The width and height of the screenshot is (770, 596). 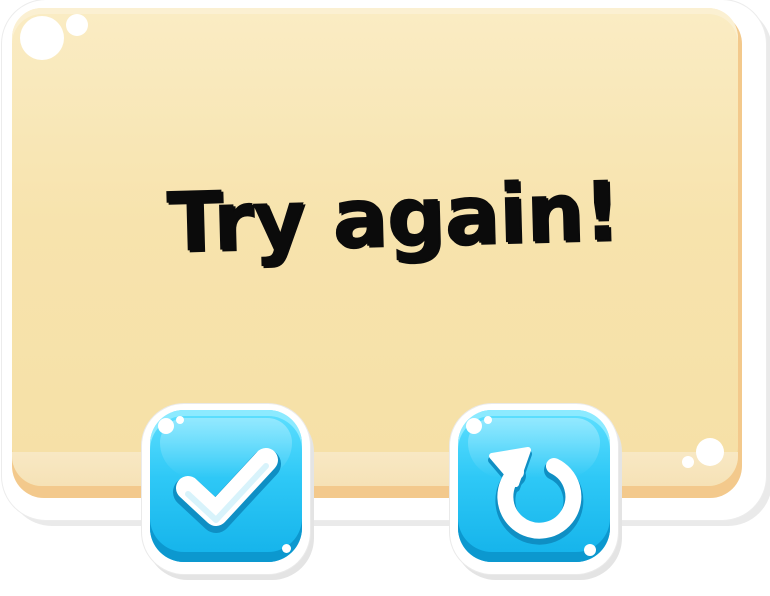 I want to click on retry-button-face, so click(x=534, y=486).